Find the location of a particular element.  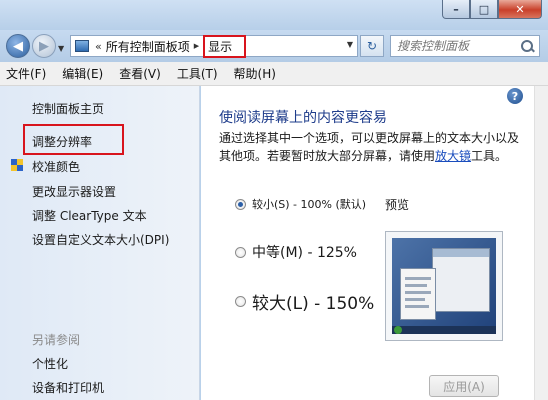

refresh-button: ↻ is located at coordinates (372, 46).